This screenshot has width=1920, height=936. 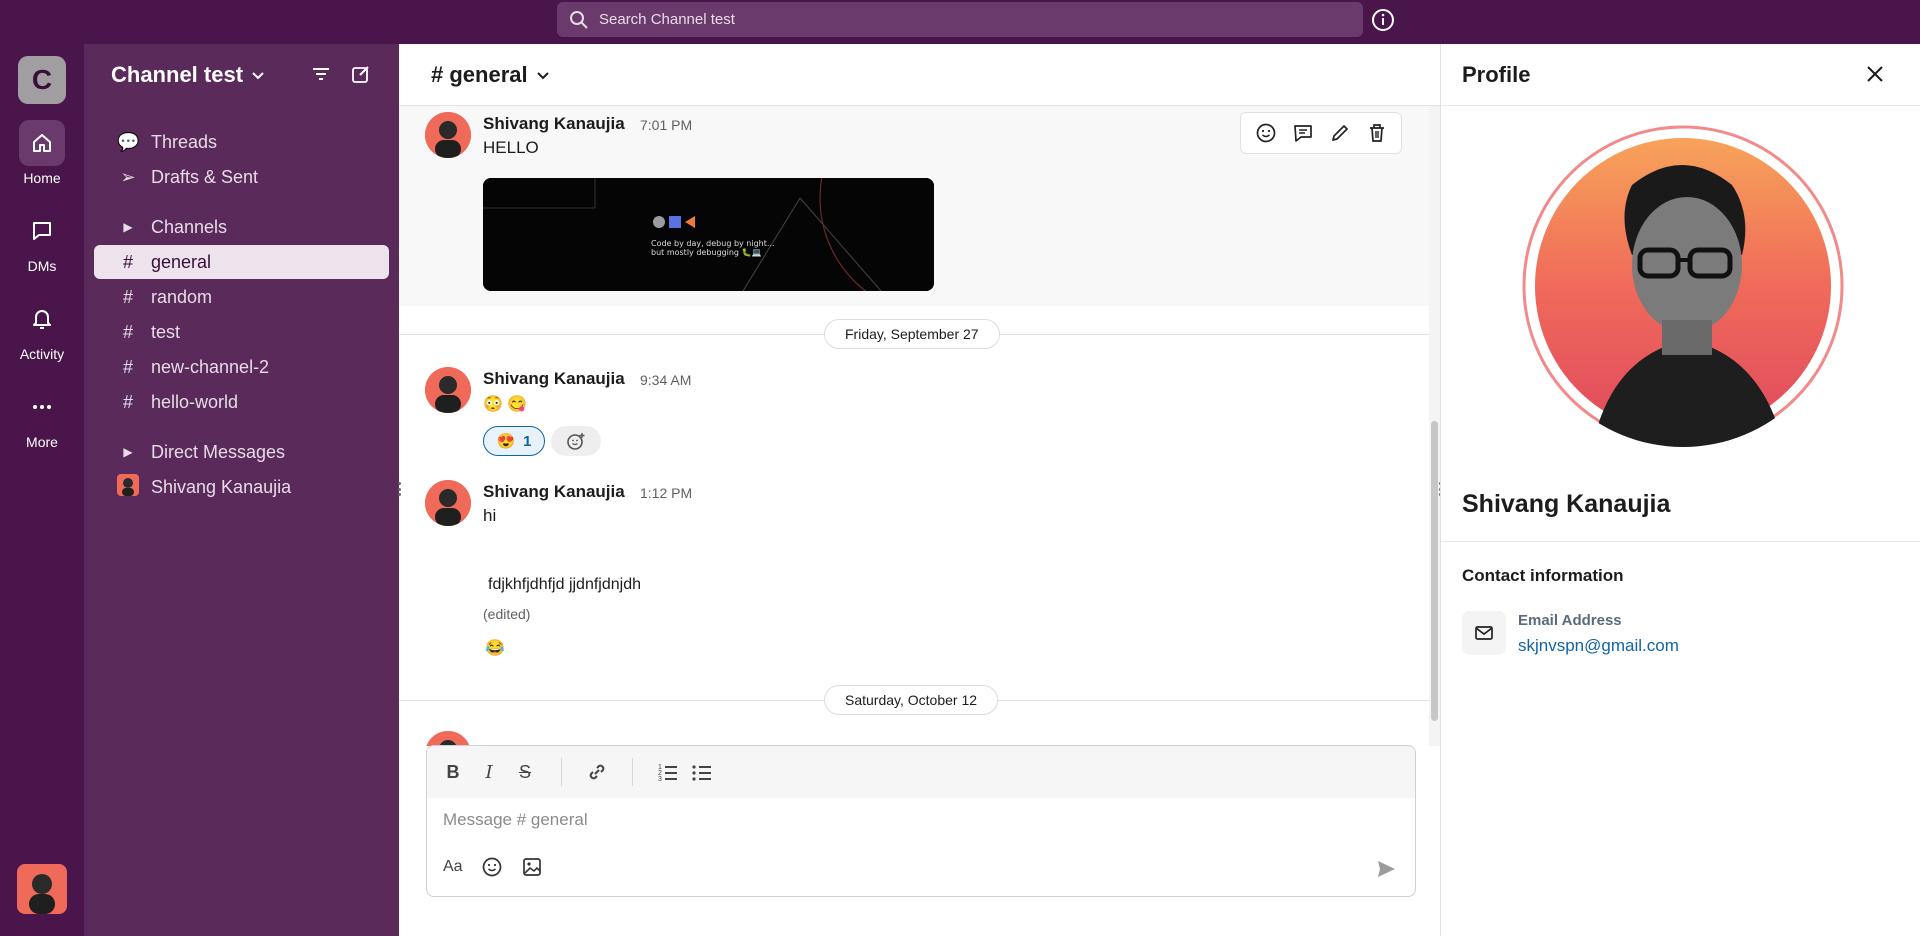 What do you see at coordinates (492, 867) in the screenshot?
I see `emoji-icon` at bounding box center [492, 867].